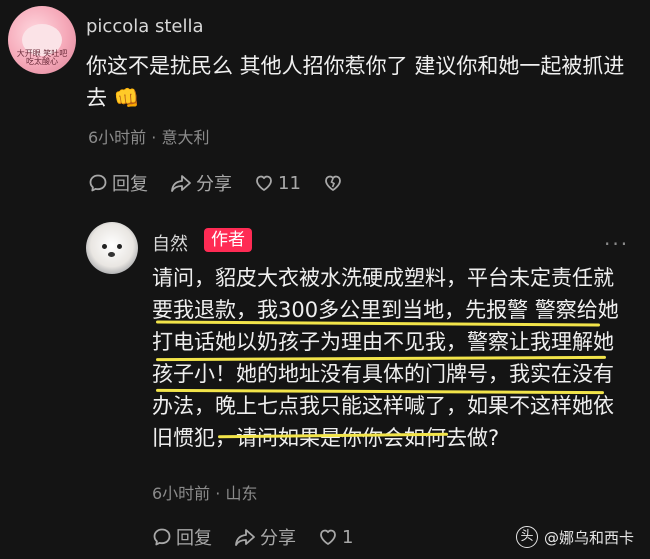 This screenshot has height=559, width=650. What do you see at coordinates (616, 244) in the screenshot?
I see `more-options-icon: ···` at bounding box center [616, 244].